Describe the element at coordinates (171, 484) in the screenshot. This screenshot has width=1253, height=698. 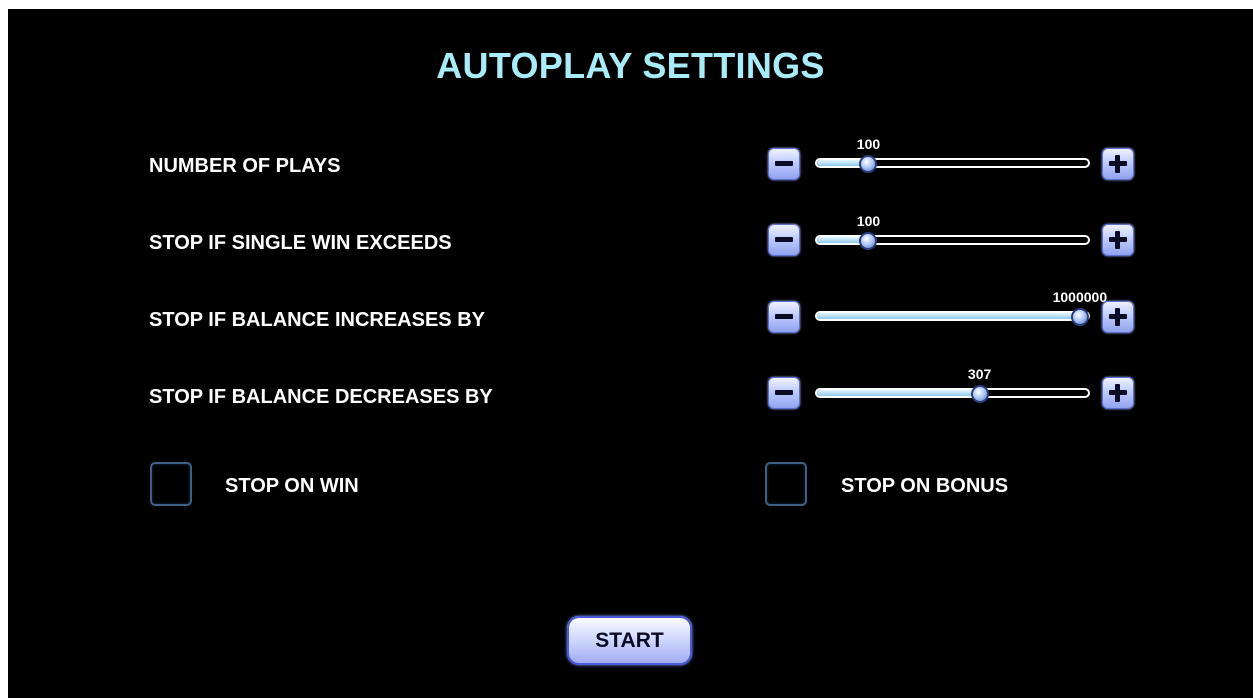
I see `stop-on-win-checkbox` at that location.